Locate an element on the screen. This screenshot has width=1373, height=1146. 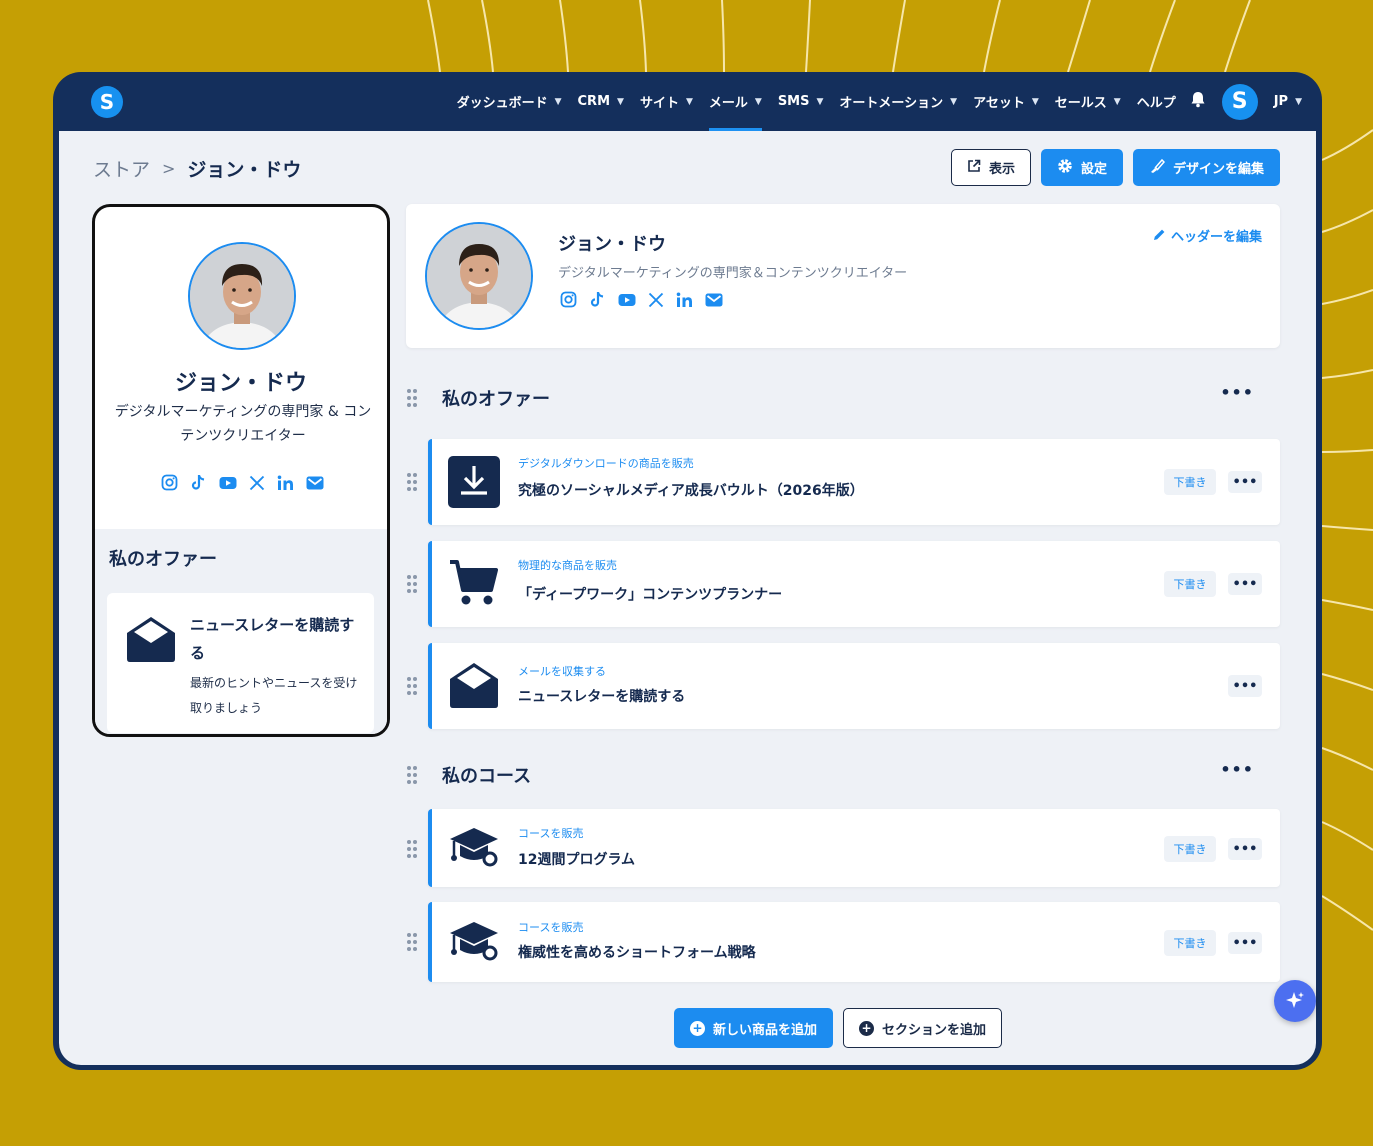
add-product-button: + 新しい商品を追加 is located at coordinates (754, 1028).